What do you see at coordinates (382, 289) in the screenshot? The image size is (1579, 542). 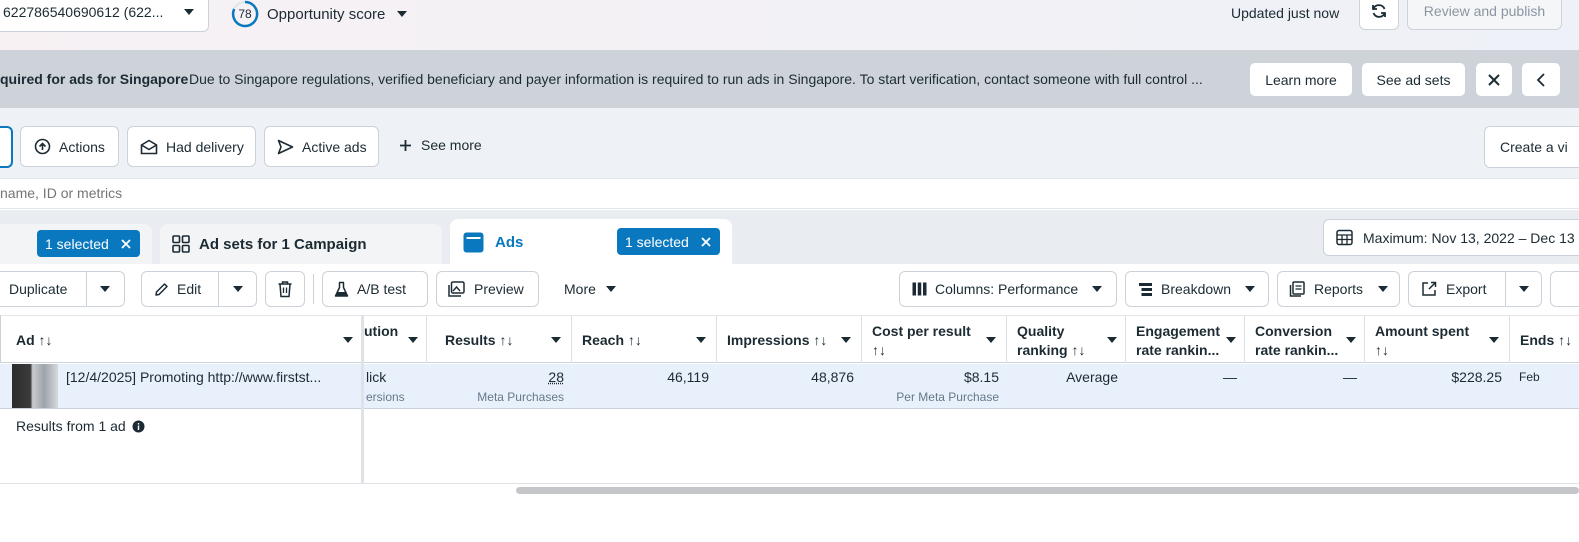 I see `ab-test-label: A/B test` at bounding box center [382, 289].